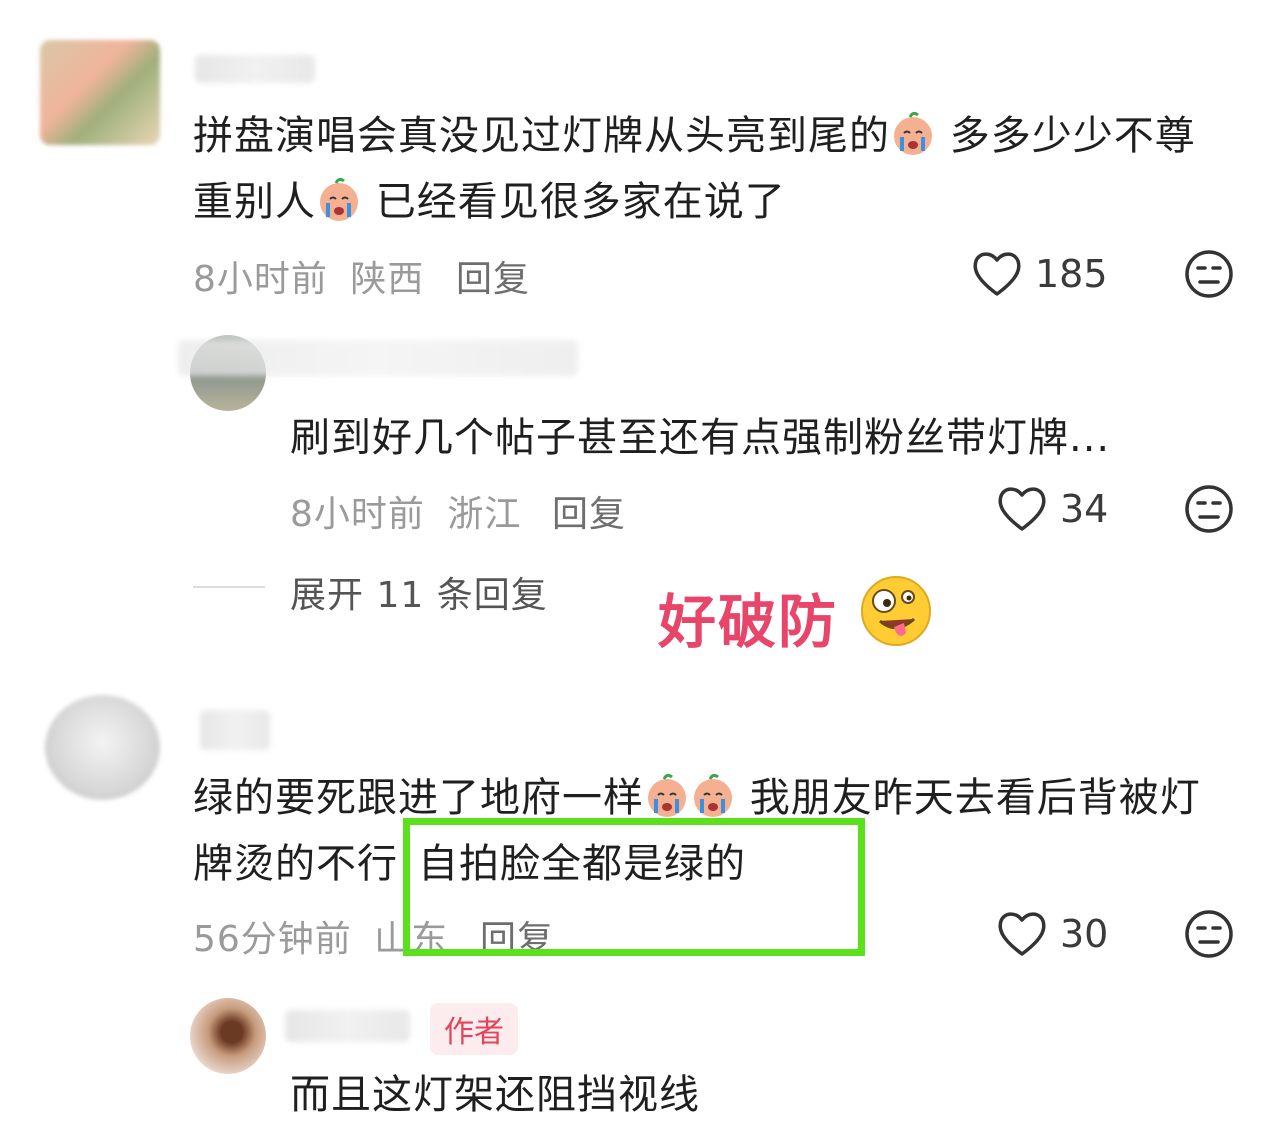  Describe the element at coordinates (723, 169) in the screenshot. I see `comment-text: 拼盘演唱会真没见过灯牌从头亮到尾的 多多少少不尊 重别人 已经看见很多家在说了` at that location.